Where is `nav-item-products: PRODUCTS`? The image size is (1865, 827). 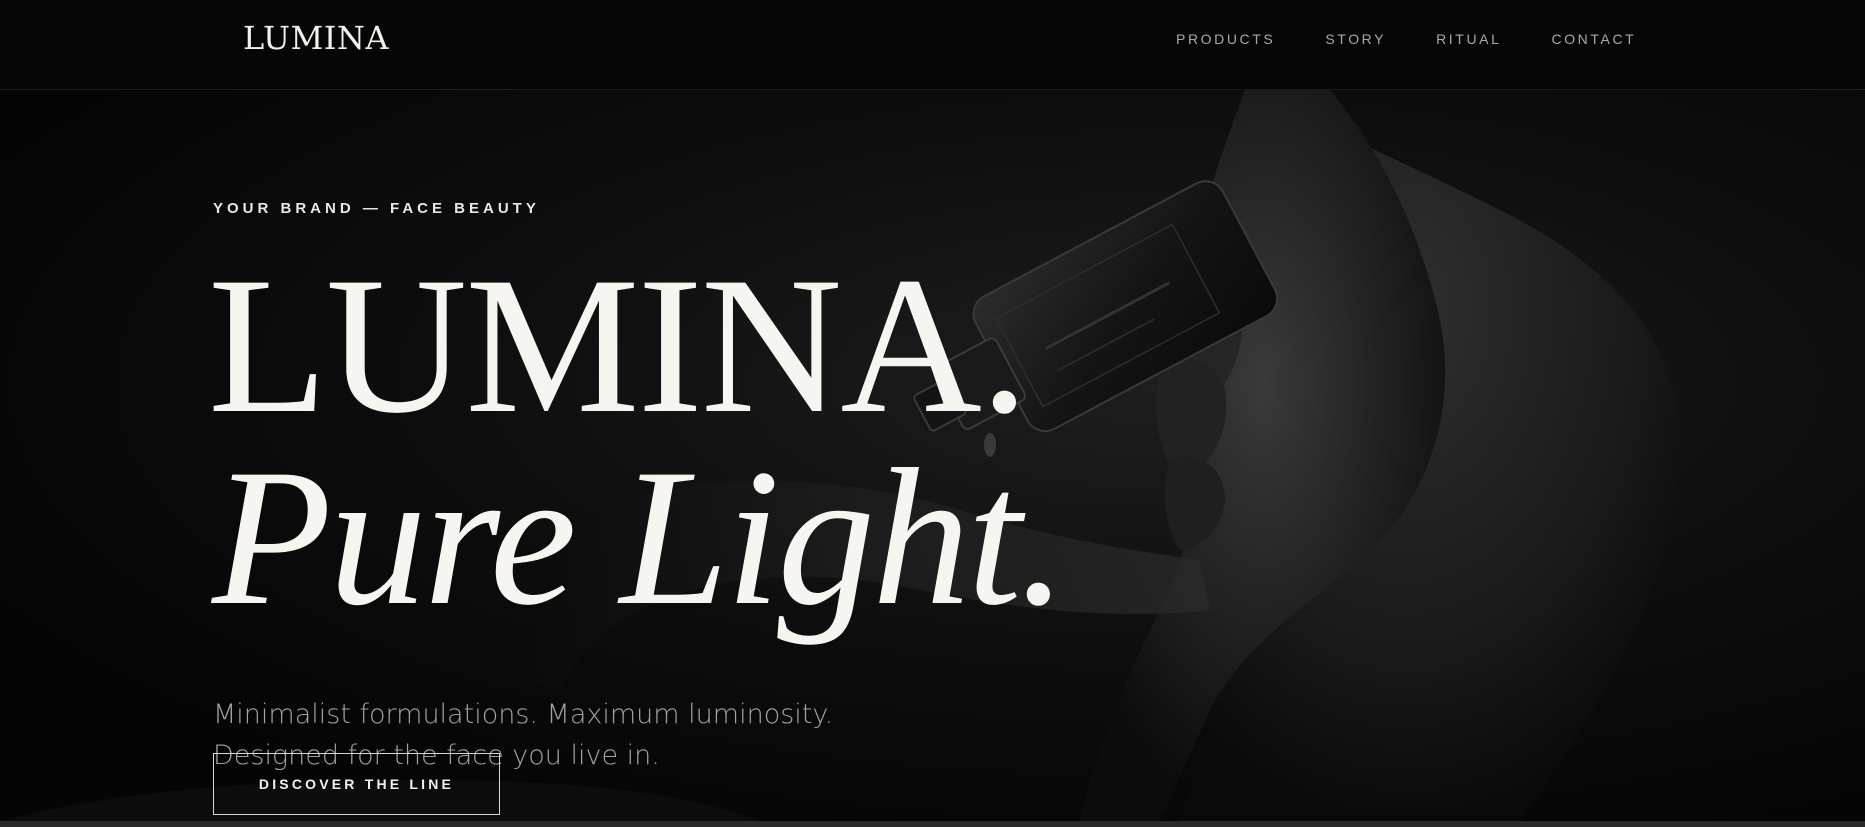
nav-item-products: PRODUCTS is located at coordinates (1225, 39).